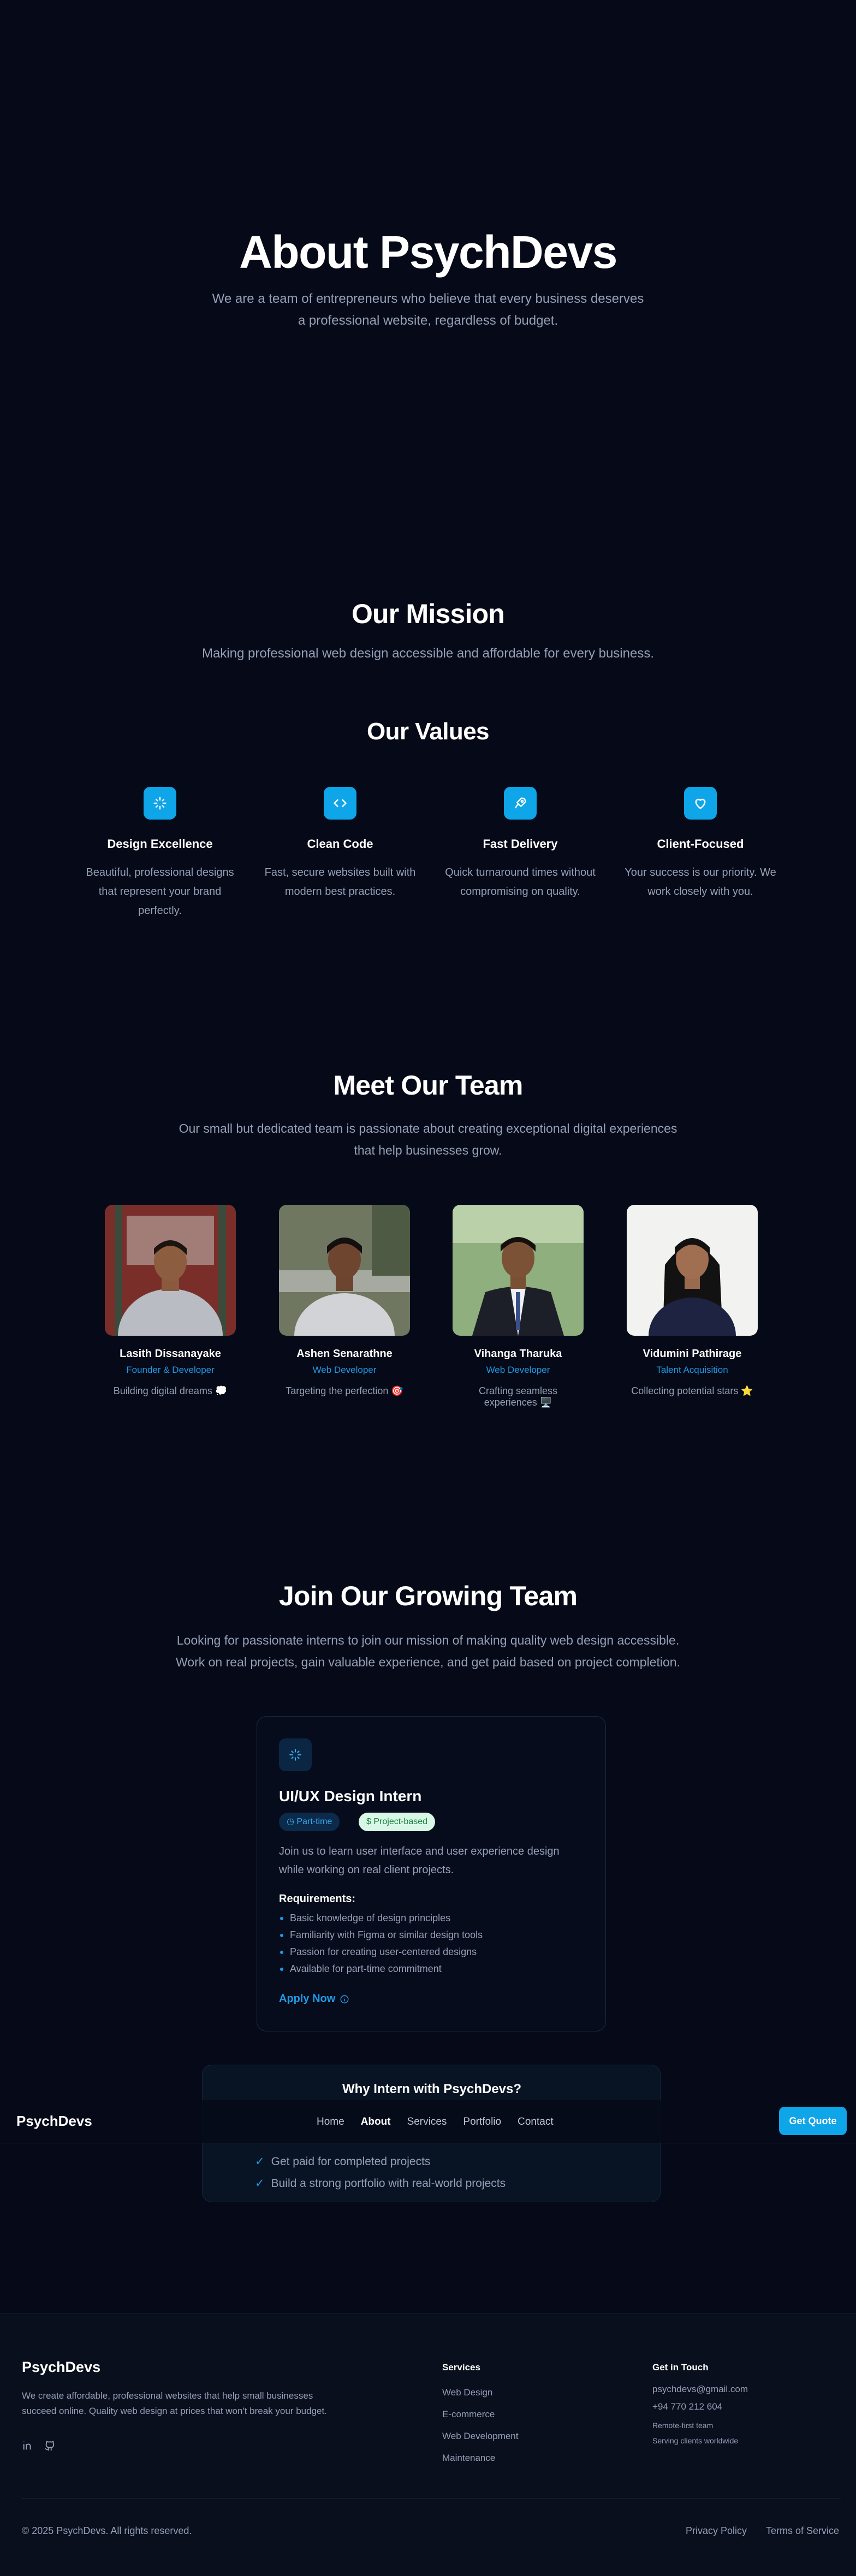 The width and height of the screenshot is (856, 2576). What do you see at coordinates (290, 1822) in the screenshot?
I see `clock-icon: ◷` at bounding box center [290, 1822].